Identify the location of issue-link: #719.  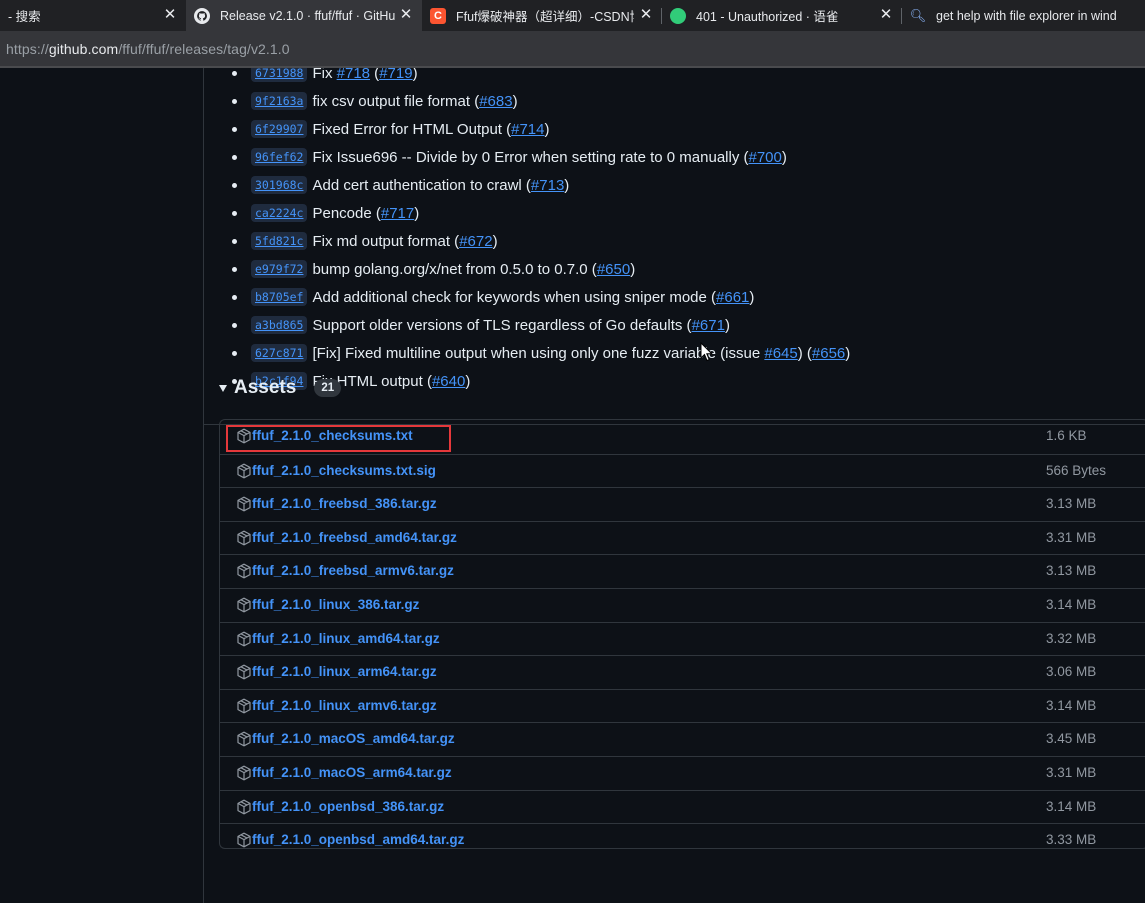
(395, 75).